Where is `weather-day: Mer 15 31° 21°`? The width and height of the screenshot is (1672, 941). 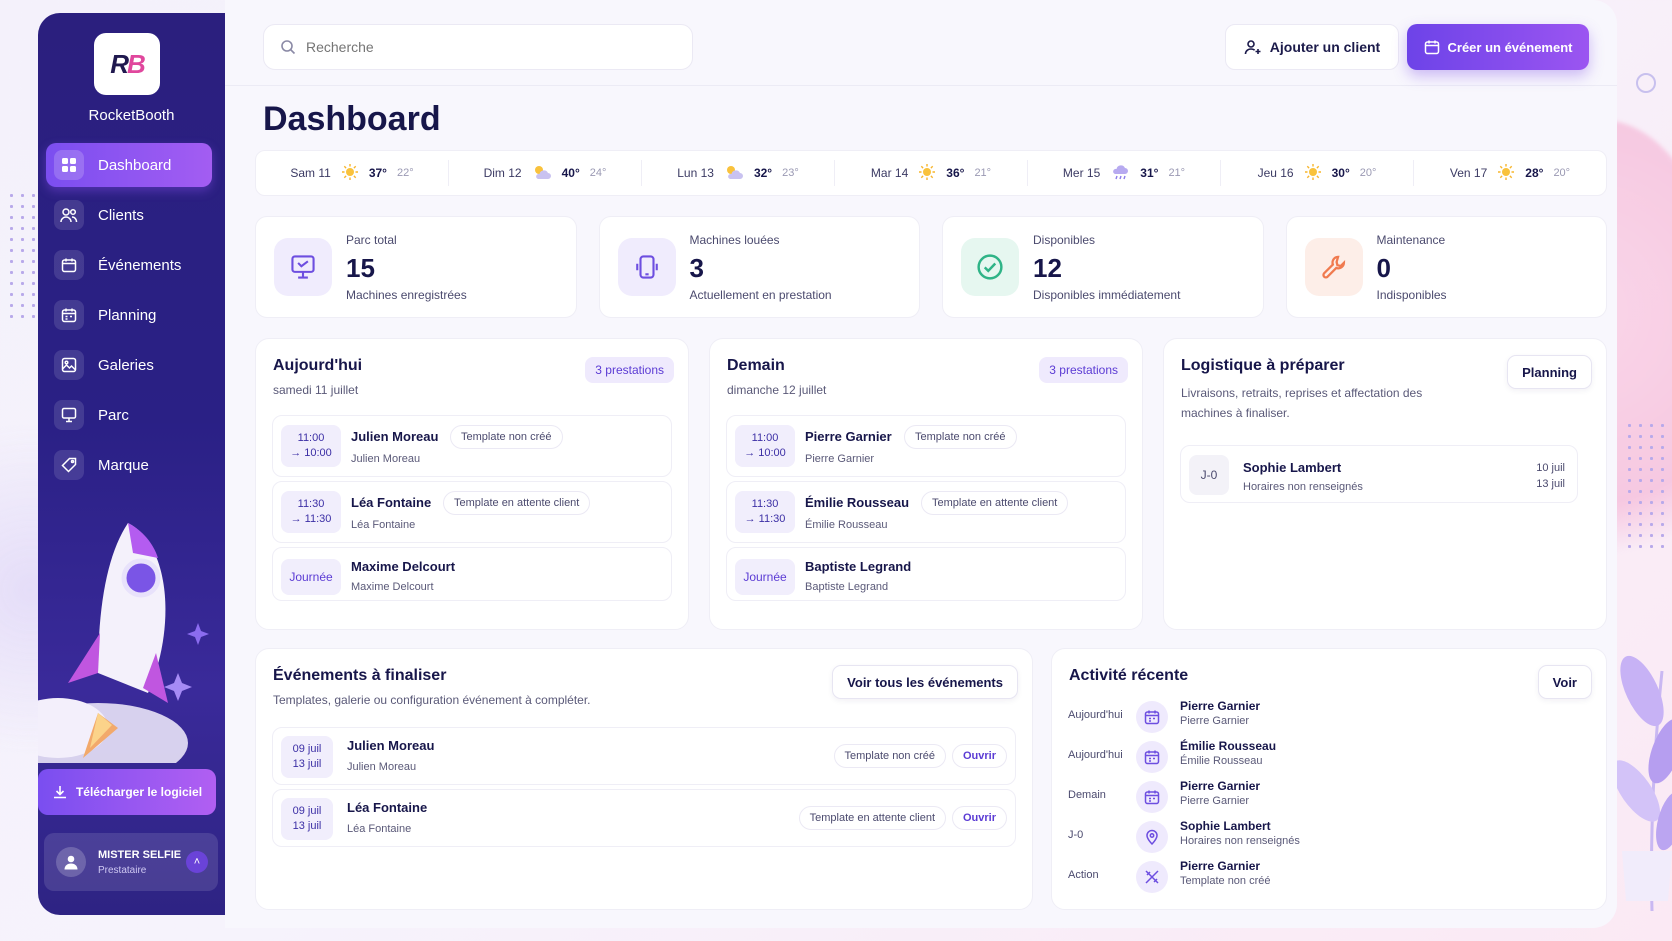
weather-day: Mer 15 31° 21° is located at coordinates (1124, 173).